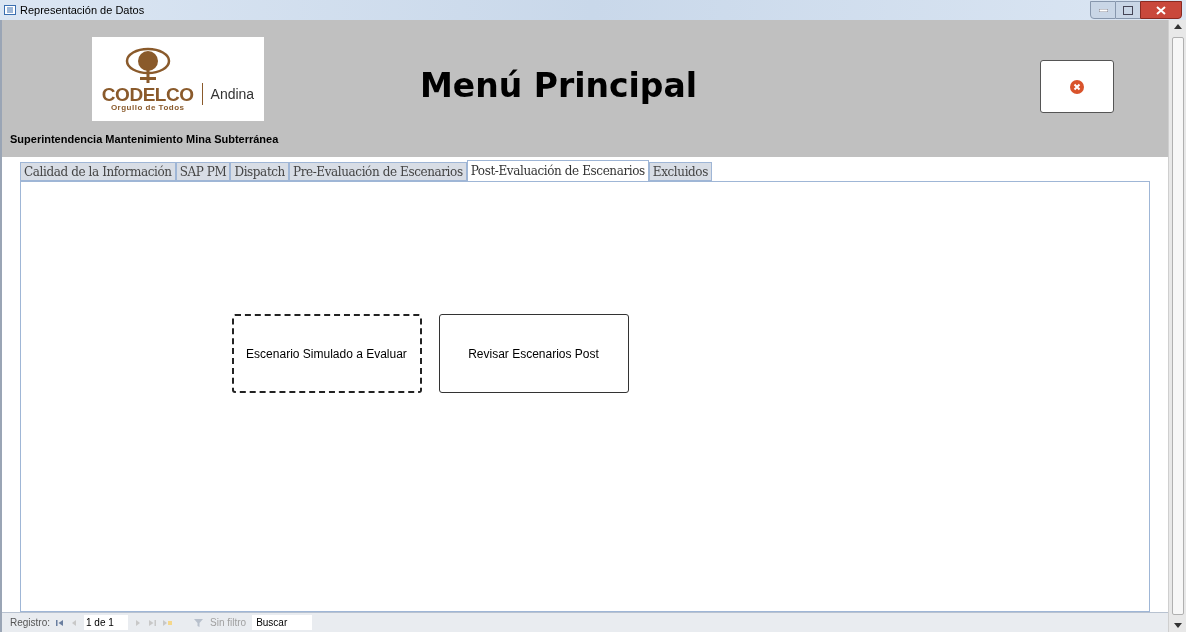  Describe the element at coordinates (1177, 625) in the screenshot. I see `scroll-down-icon` at that location.